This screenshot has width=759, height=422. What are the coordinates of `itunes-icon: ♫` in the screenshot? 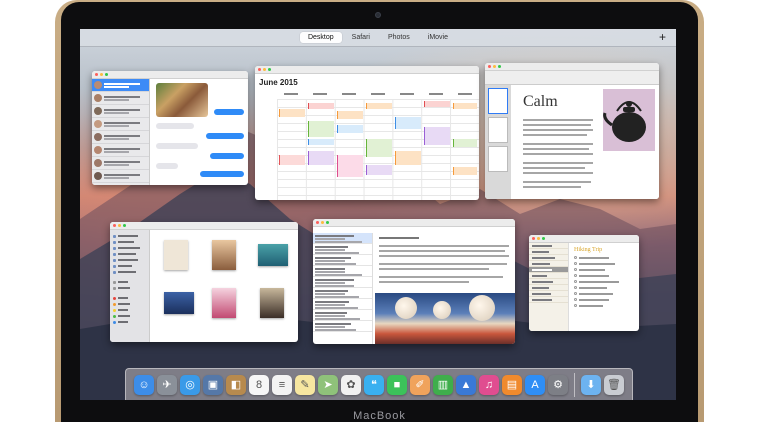 It's located at (489, 384).